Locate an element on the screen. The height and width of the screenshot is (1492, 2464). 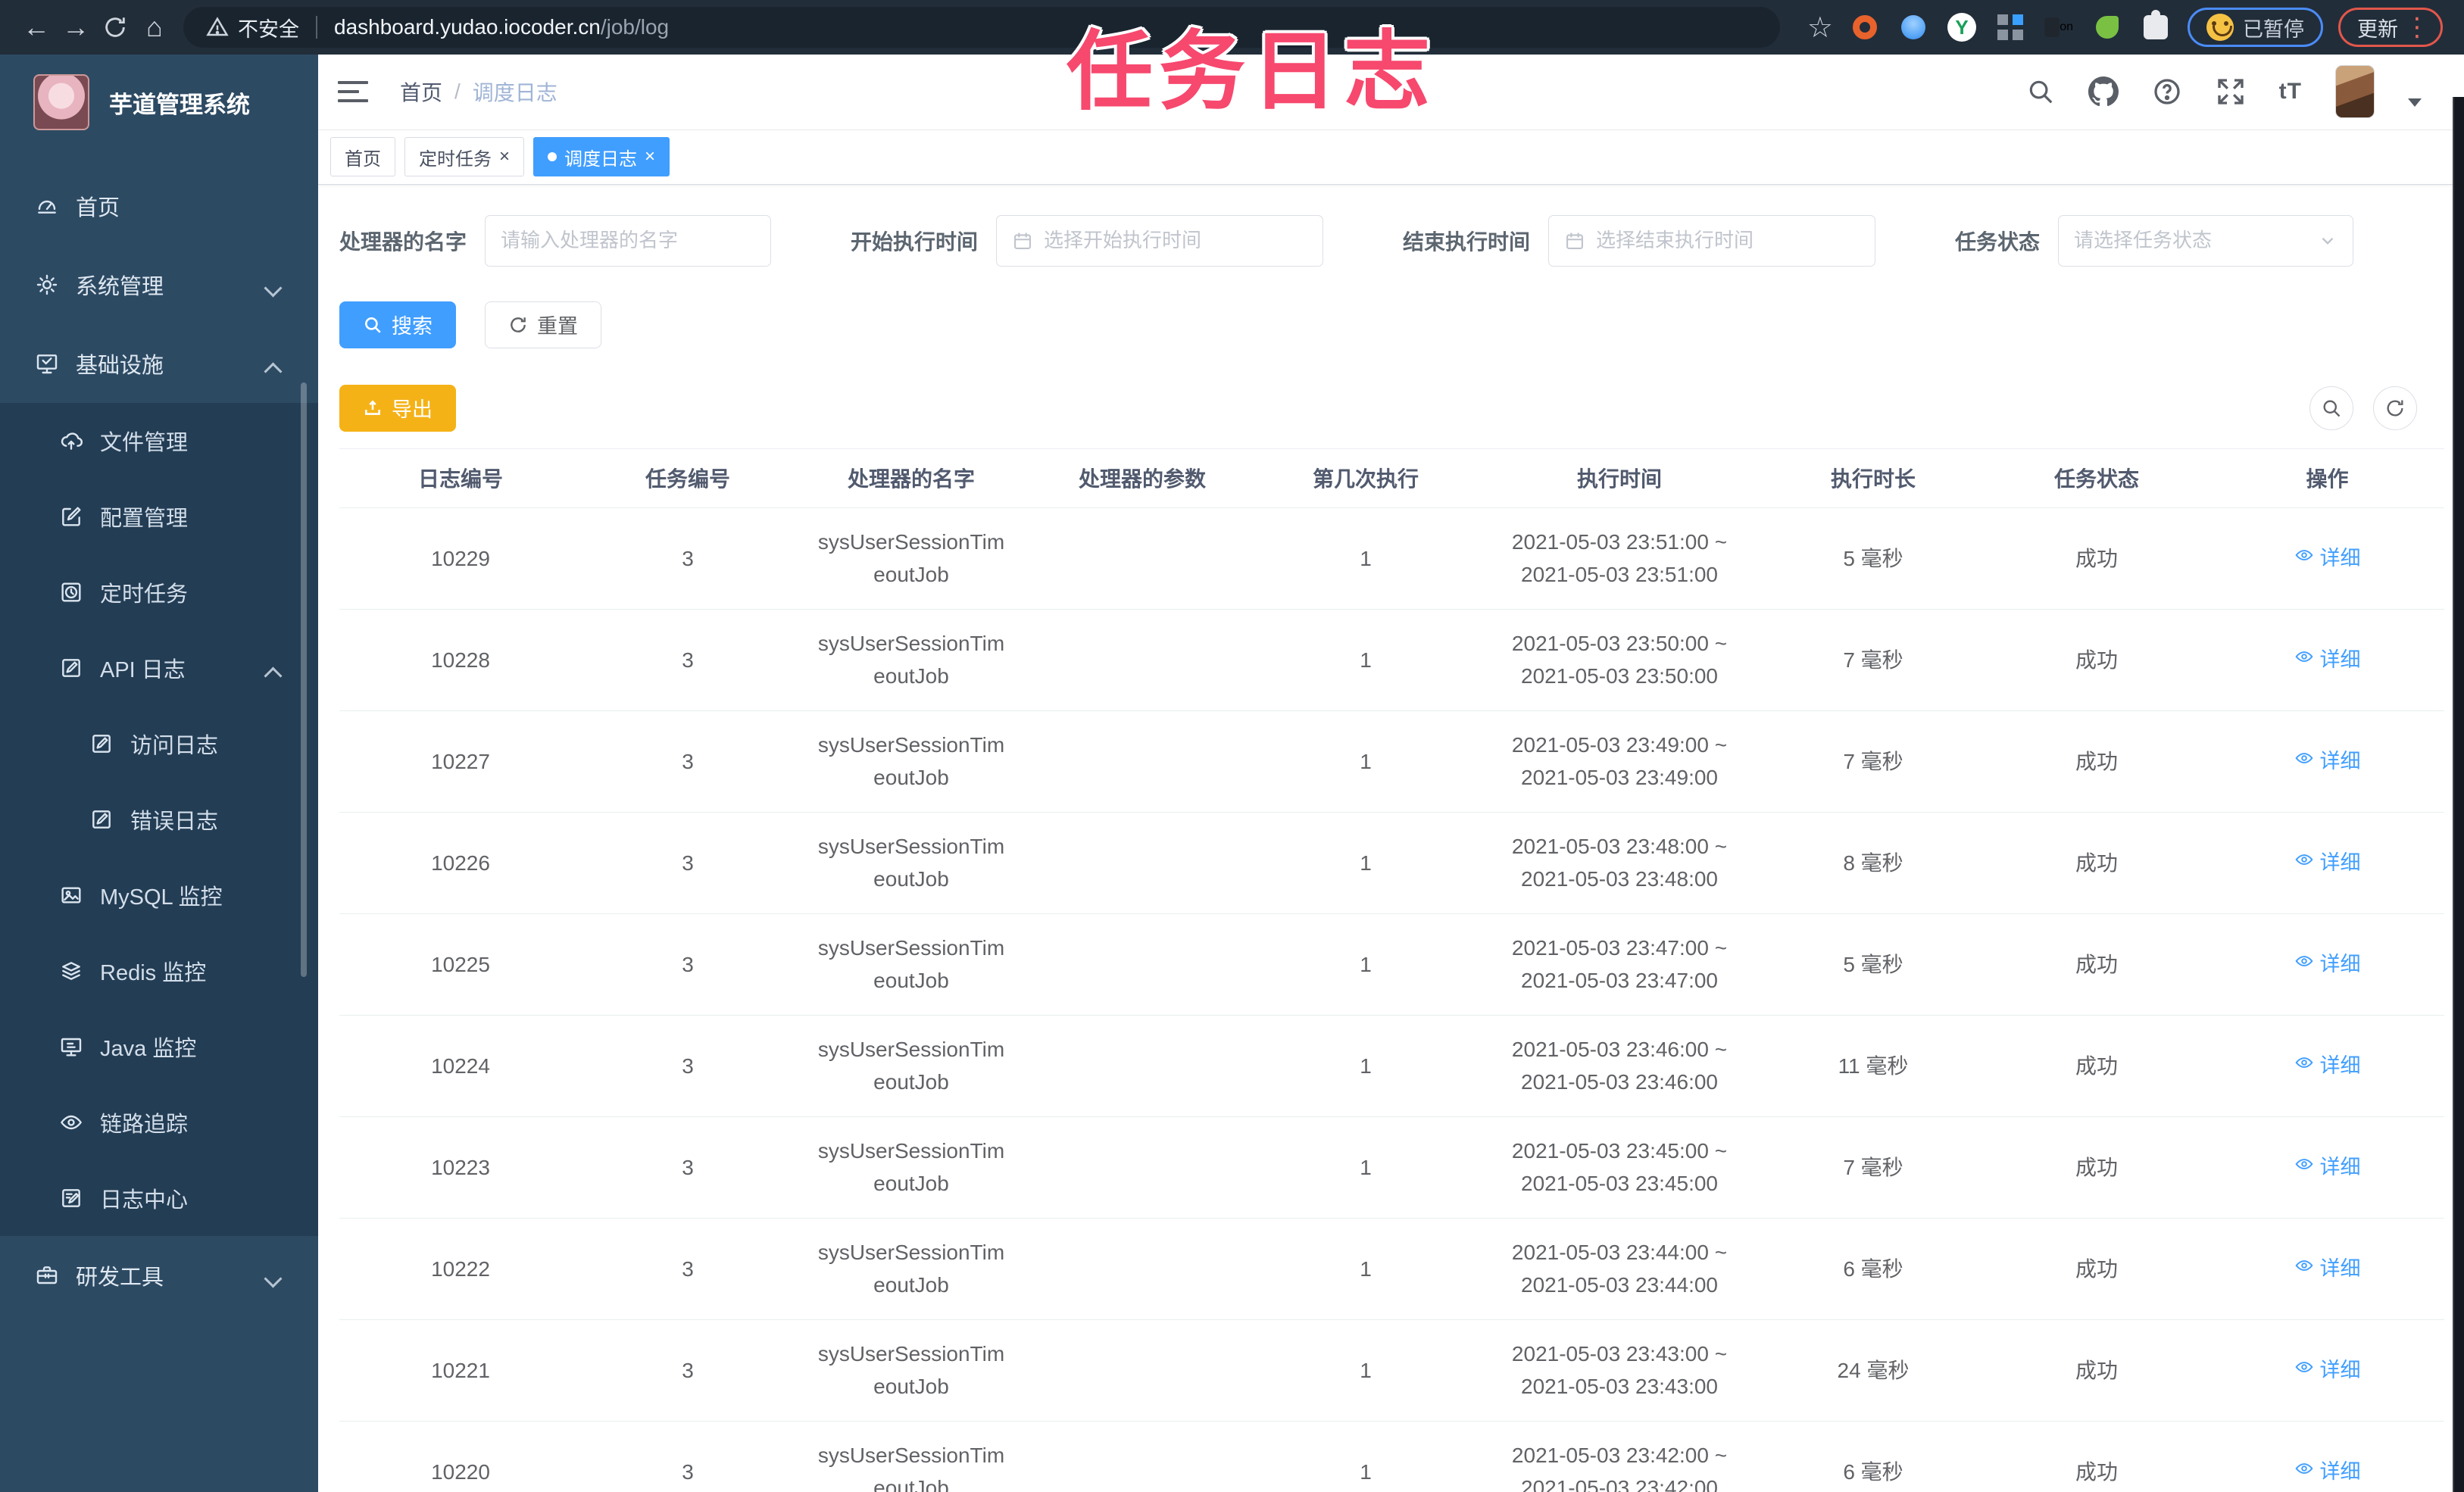
sidebar-item-访问日志: 访问日志 is located at coordinates (159, 744).